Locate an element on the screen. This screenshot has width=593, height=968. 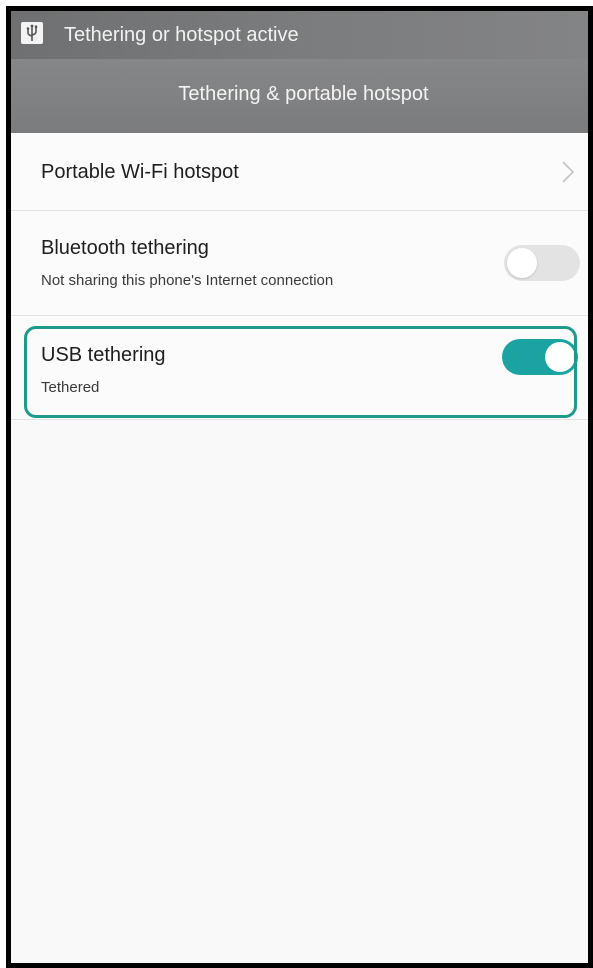
setting-portable-wifi-hotspot: Portable Wi-Fi hotspot is located at coordinates (299, 172).